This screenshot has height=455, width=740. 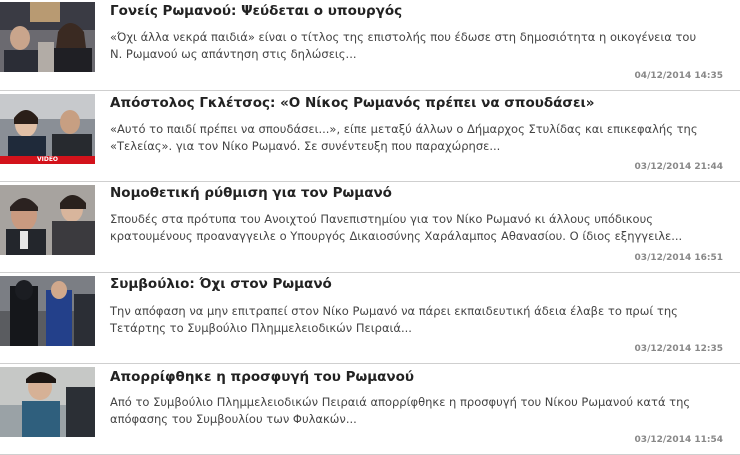 What do you see at coordinates (678, 76) in the screenshot?
I see `article-date: 04/12/2014 14:35` at bounding box center [678, 76].